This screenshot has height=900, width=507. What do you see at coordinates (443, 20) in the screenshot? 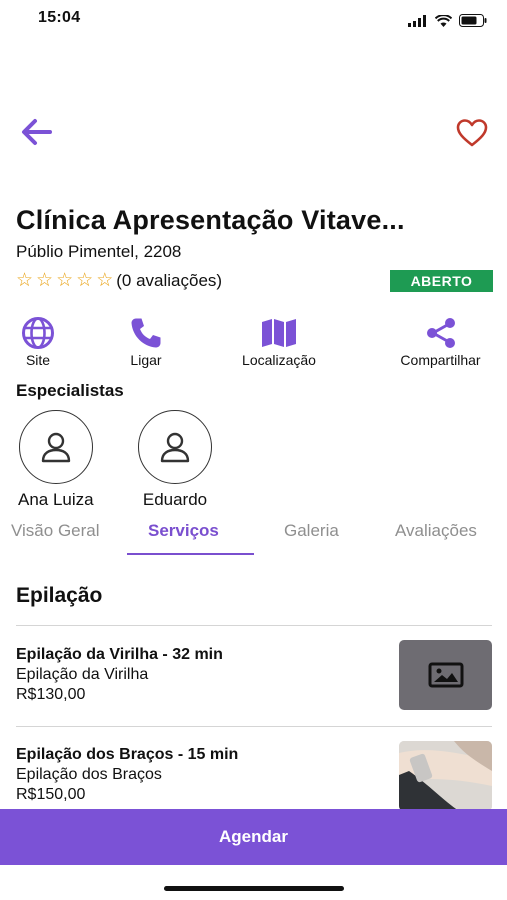
I see `wifi-icon` at bounding box center [443, 20].